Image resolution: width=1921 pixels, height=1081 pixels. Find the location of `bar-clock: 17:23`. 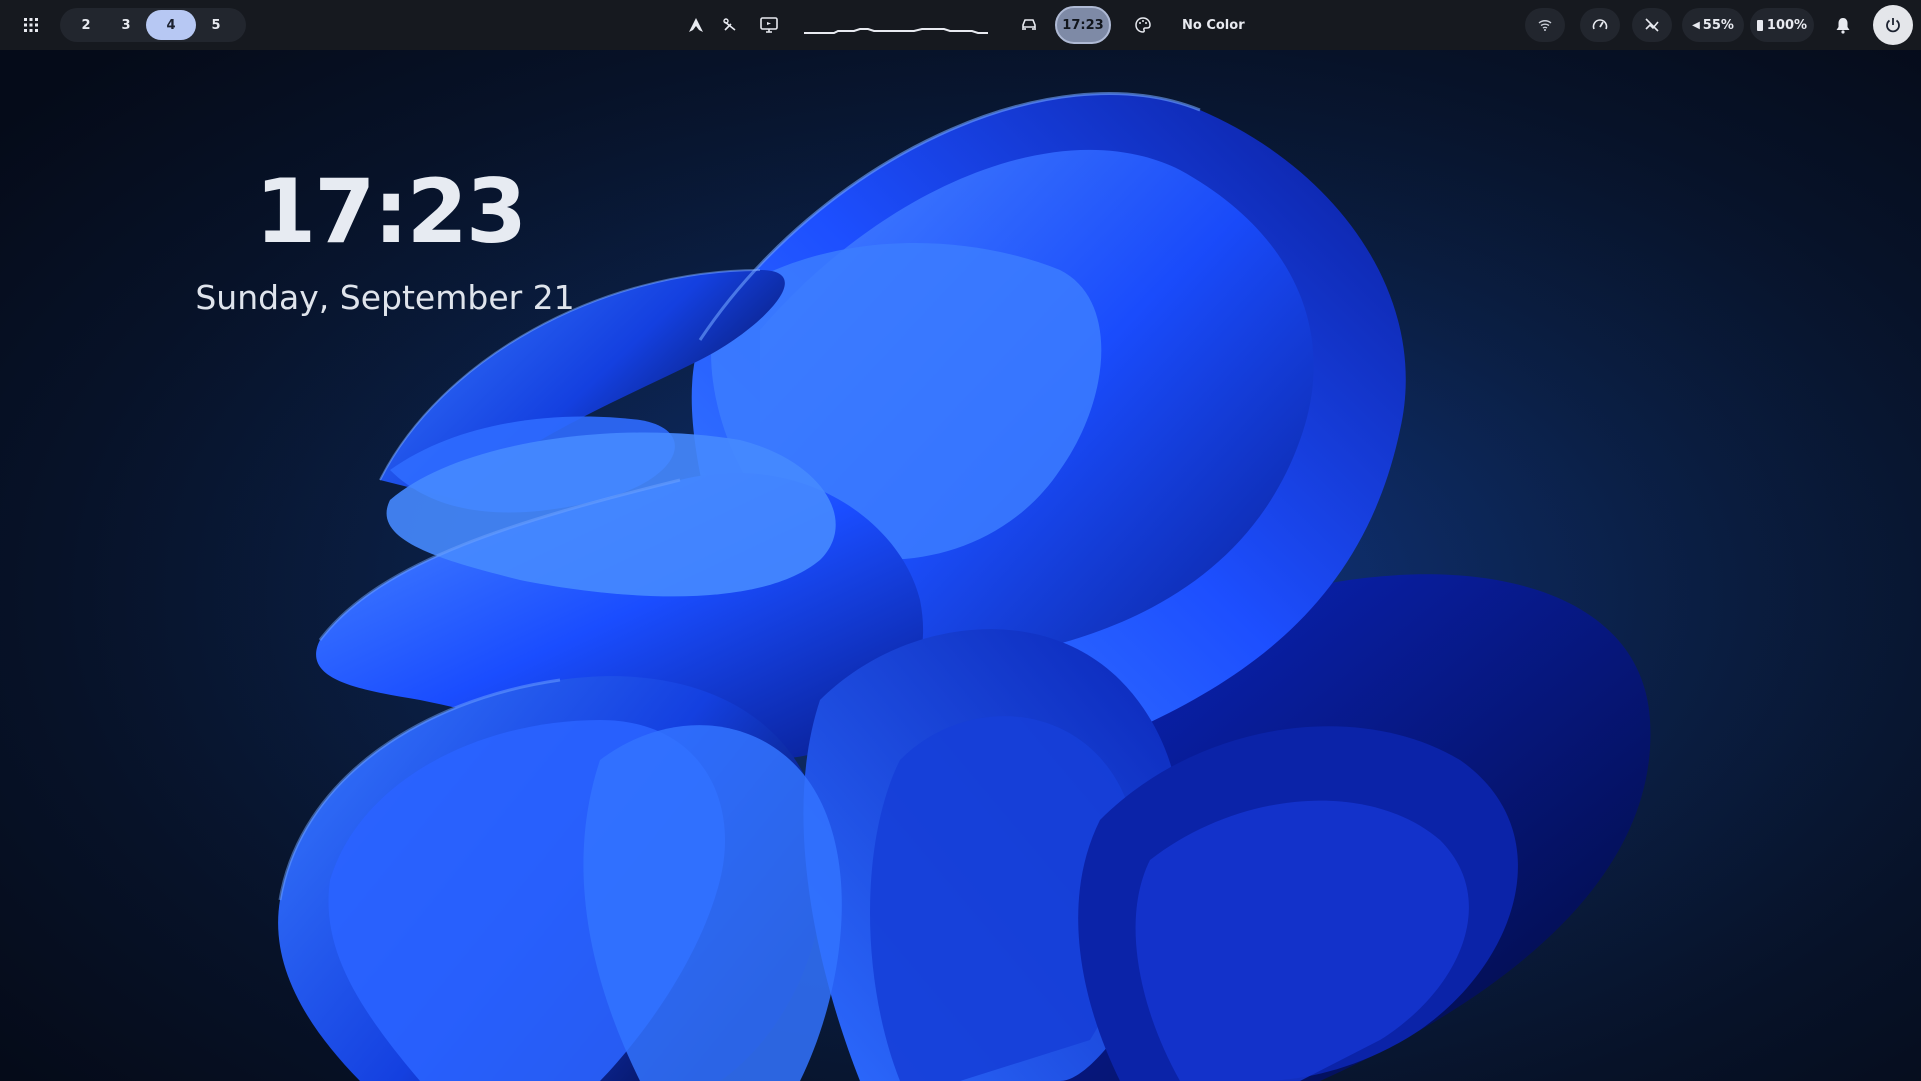

bar-clock: 17:23 is located at coordinates (1083, 25).